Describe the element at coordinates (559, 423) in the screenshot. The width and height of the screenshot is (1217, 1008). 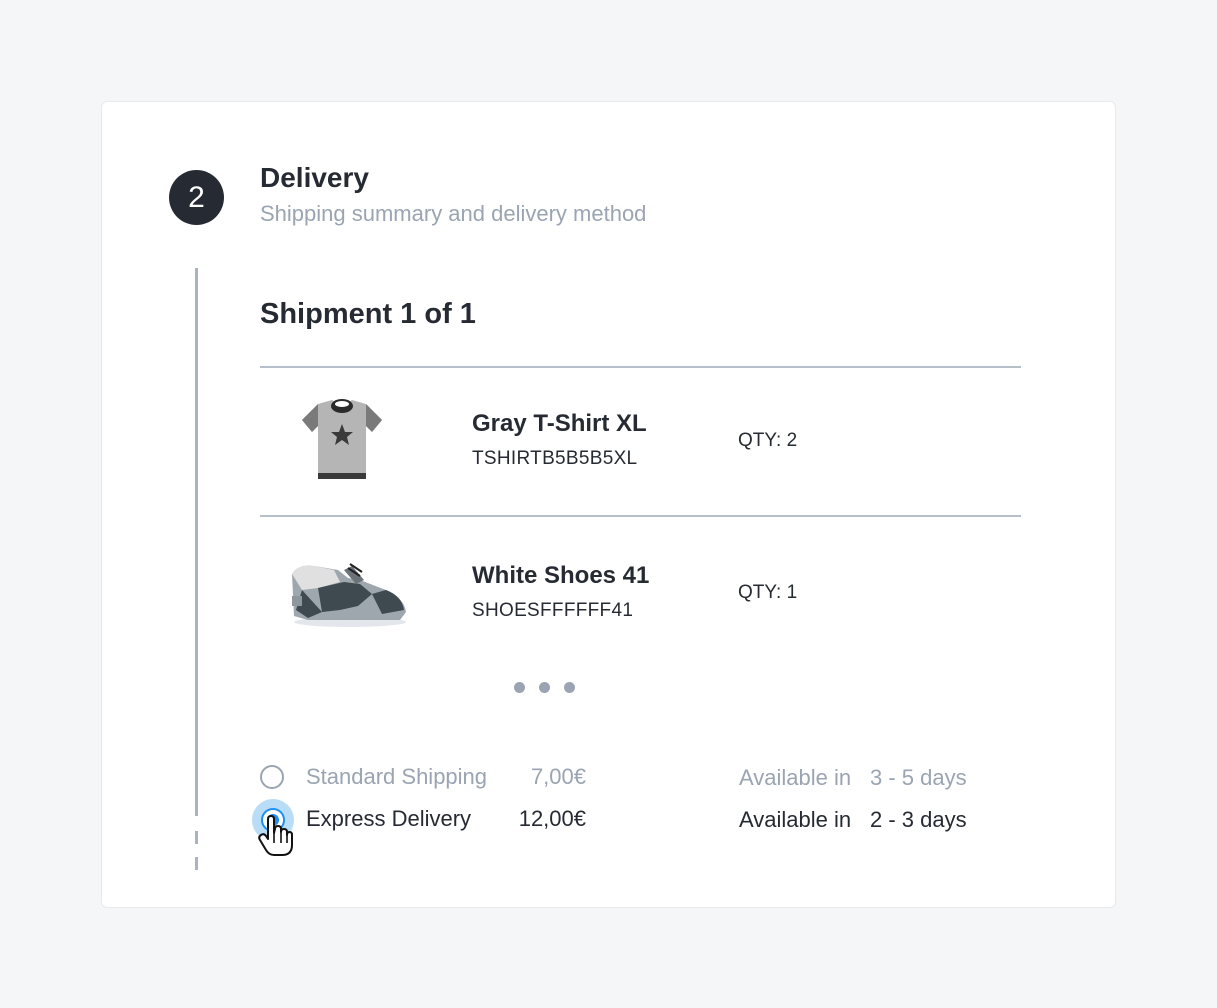
I see `product-name: Gray T-Shirt XL` at that location.